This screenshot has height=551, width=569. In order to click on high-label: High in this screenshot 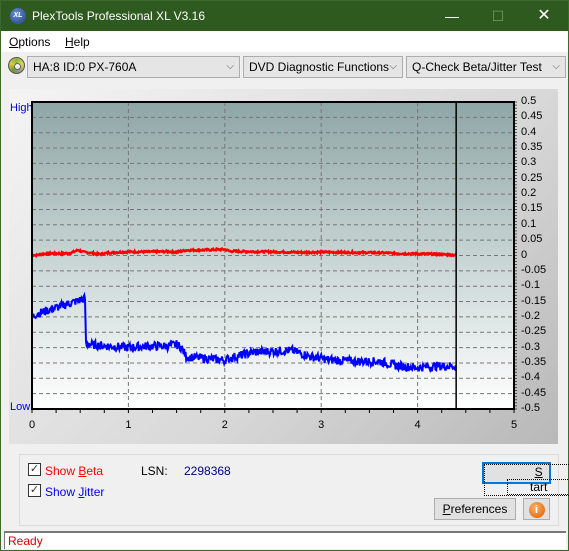, I will do `click(21, 108)`.